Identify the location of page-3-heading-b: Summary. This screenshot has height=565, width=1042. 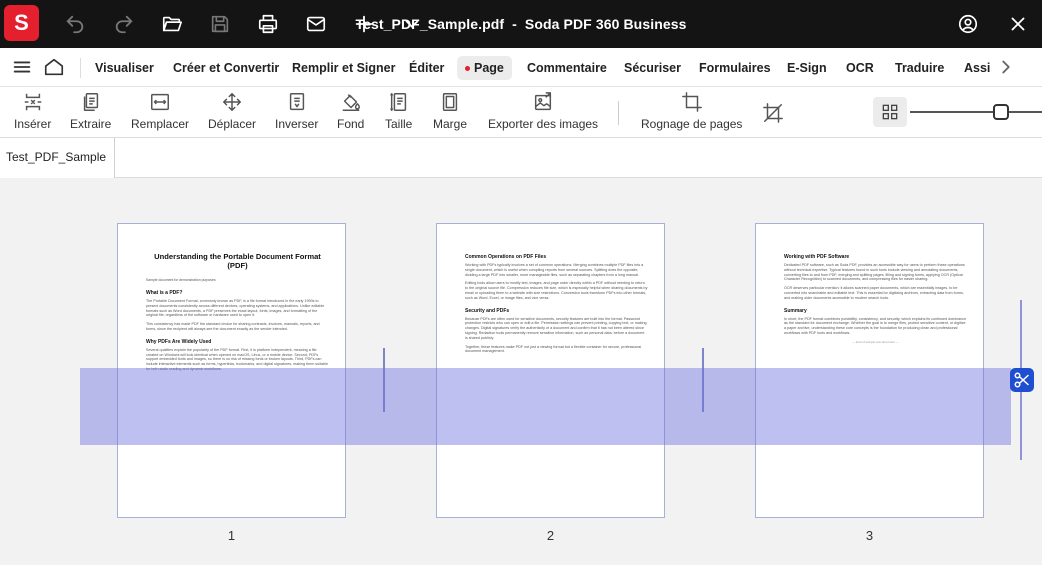
(795, 310).